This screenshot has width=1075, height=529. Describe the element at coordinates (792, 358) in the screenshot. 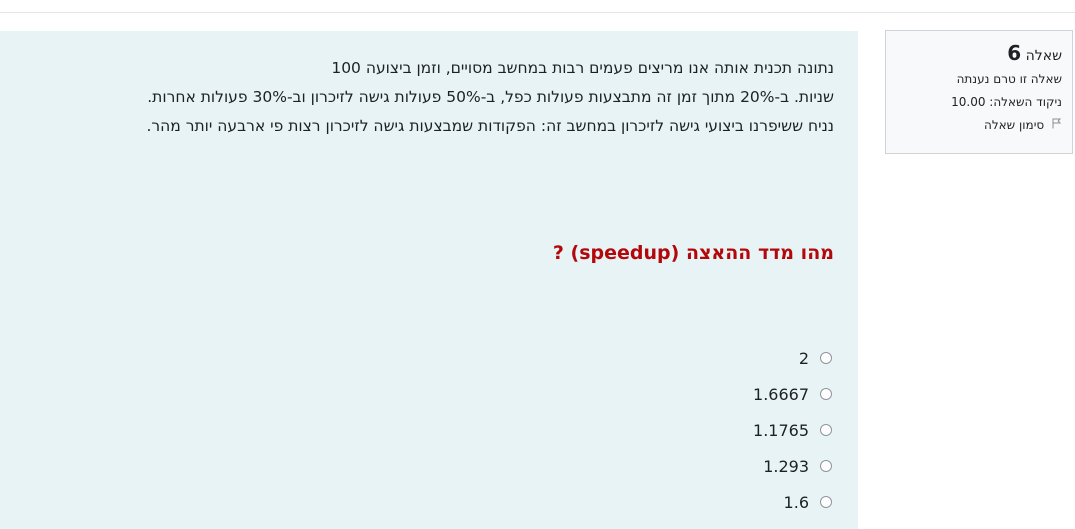

I see `answer-option: 2` at that location.